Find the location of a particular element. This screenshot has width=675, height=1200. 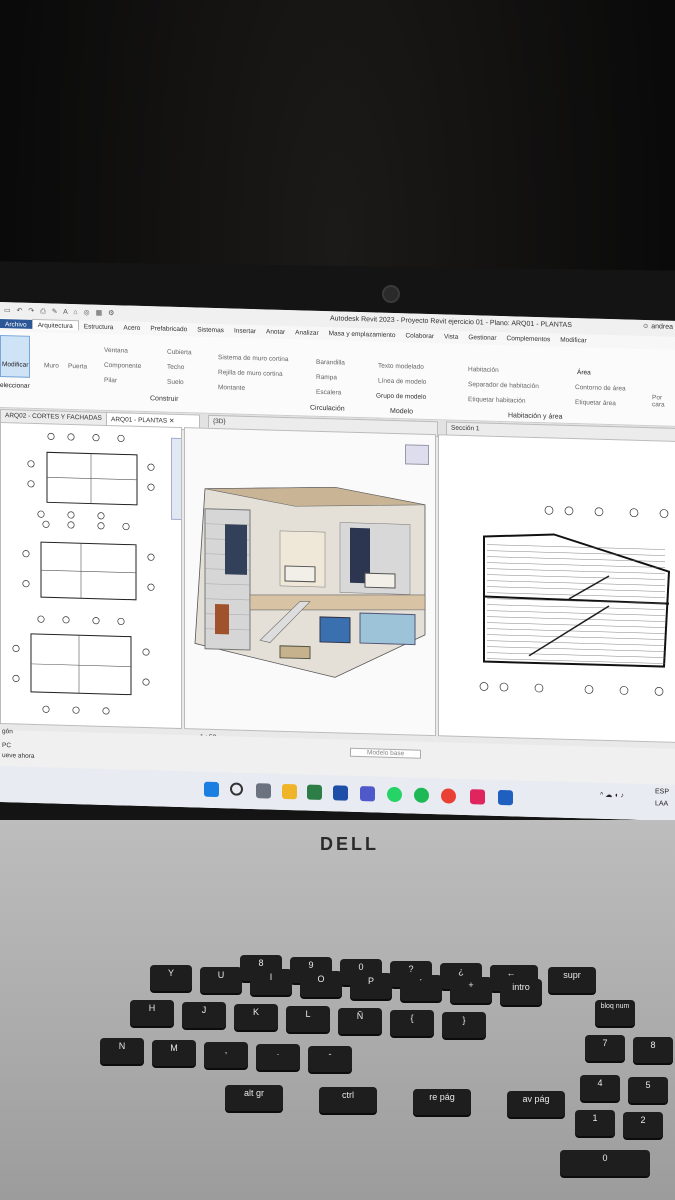

whatsapp-icon is located at coordinates (394, 794).